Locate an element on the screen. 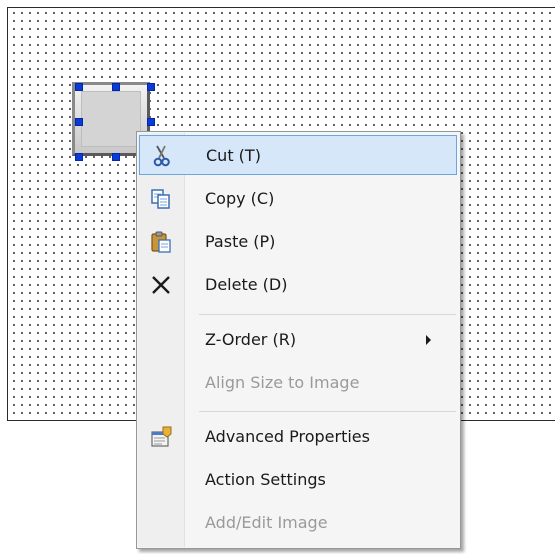 The height and width of the screenshot is (554, 555). menu-item-delete: Delete (D) is located at coordinates (298, 285).